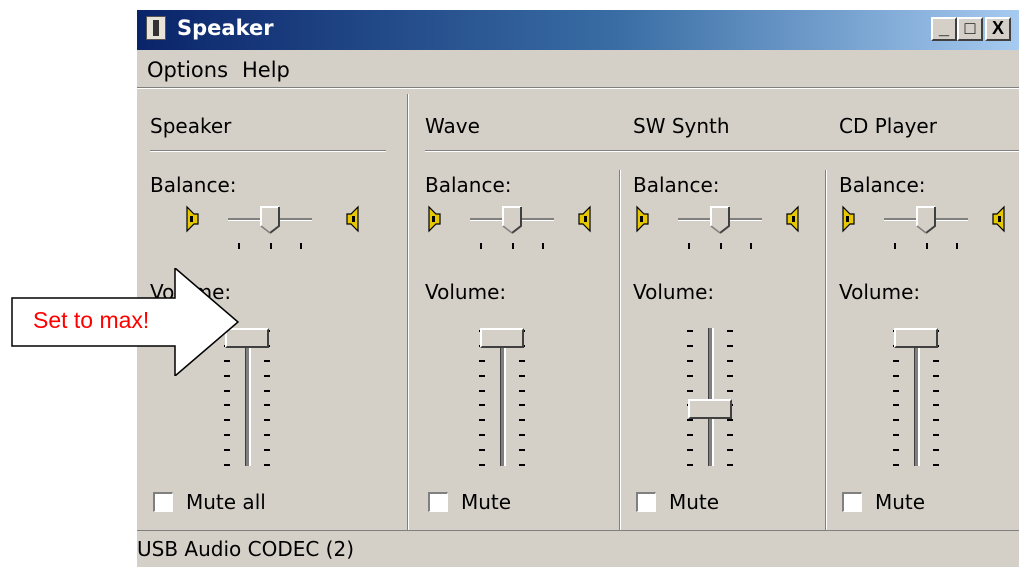 This screenshot has height=567, width=1019. Describe the element at coordinates (354, 219) in the screenshot. I see `master-right-speaker-icon` at that location.